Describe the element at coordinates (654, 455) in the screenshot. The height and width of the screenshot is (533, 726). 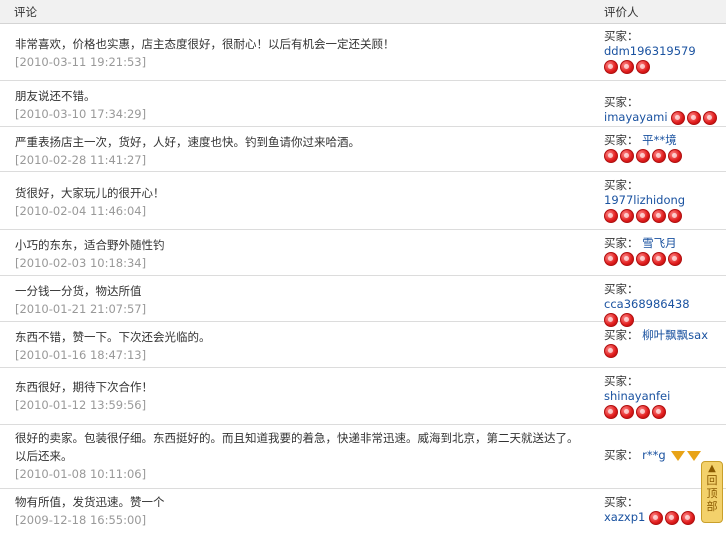
I see `buyer-name-link: r**g` at that location.